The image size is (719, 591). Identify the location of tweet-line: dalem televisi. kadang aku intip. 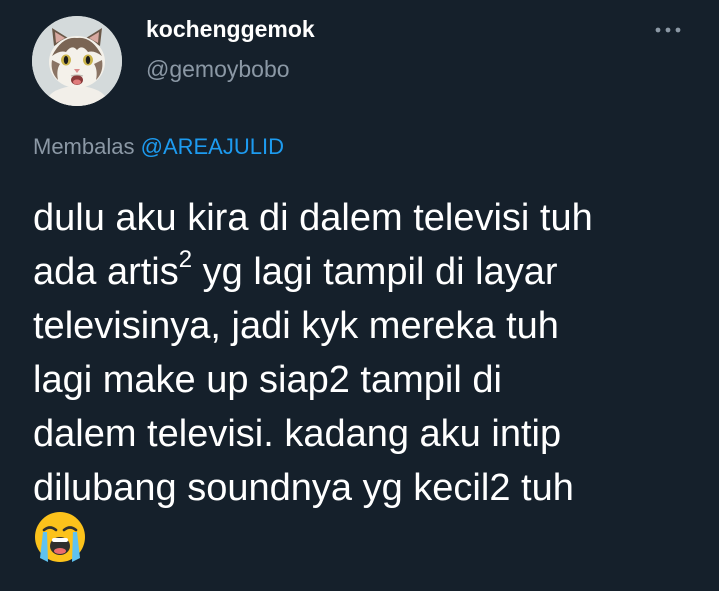
(297, 434).